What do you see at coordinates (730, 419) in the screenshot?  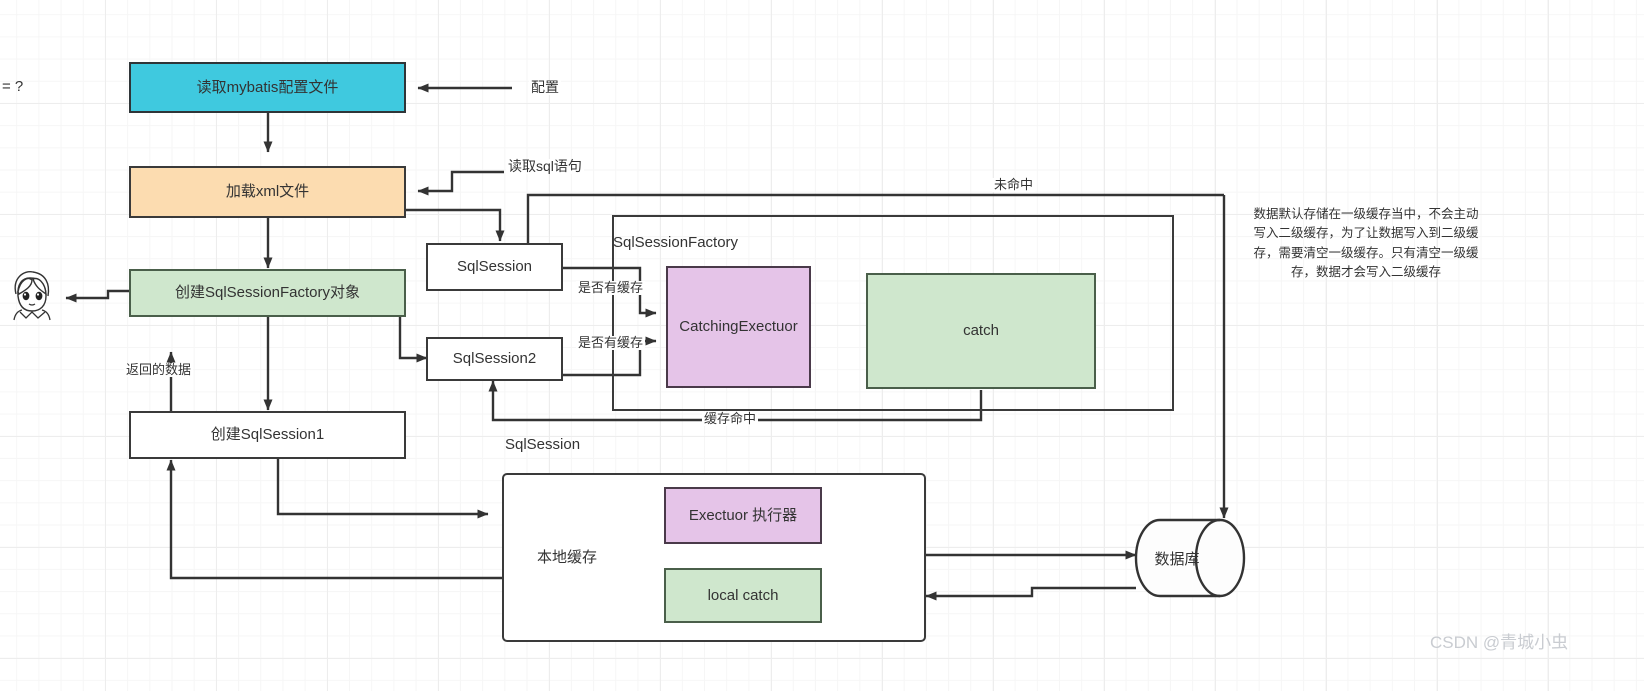 I see `edge-label-cache-hit: 缓存命中` at bounding box center [730, 419].